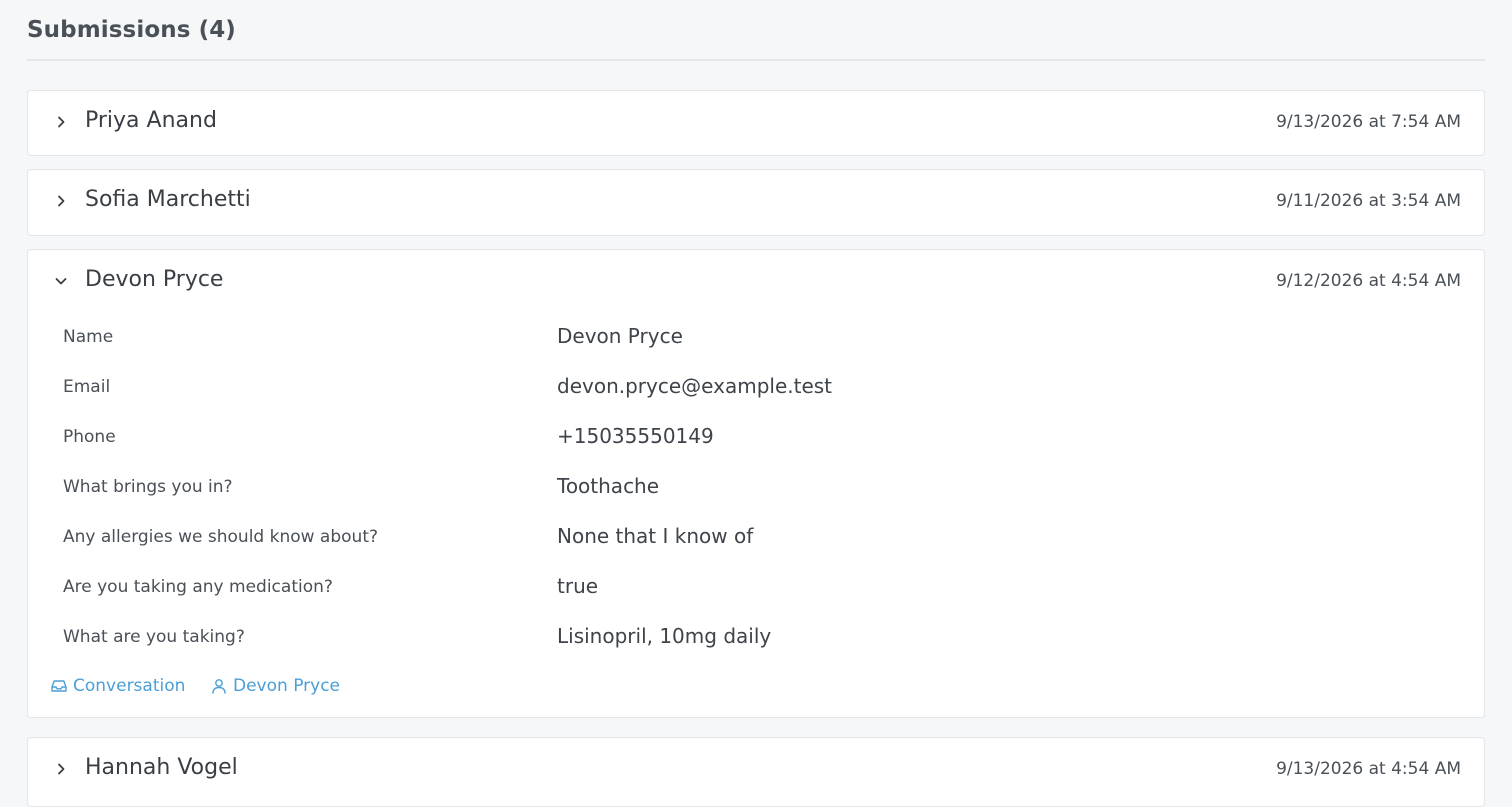 Image resolution: width=1512 pixels, height=807 pixels. I want to click on submission-name: Hannah Vogel, so click(161, 767).